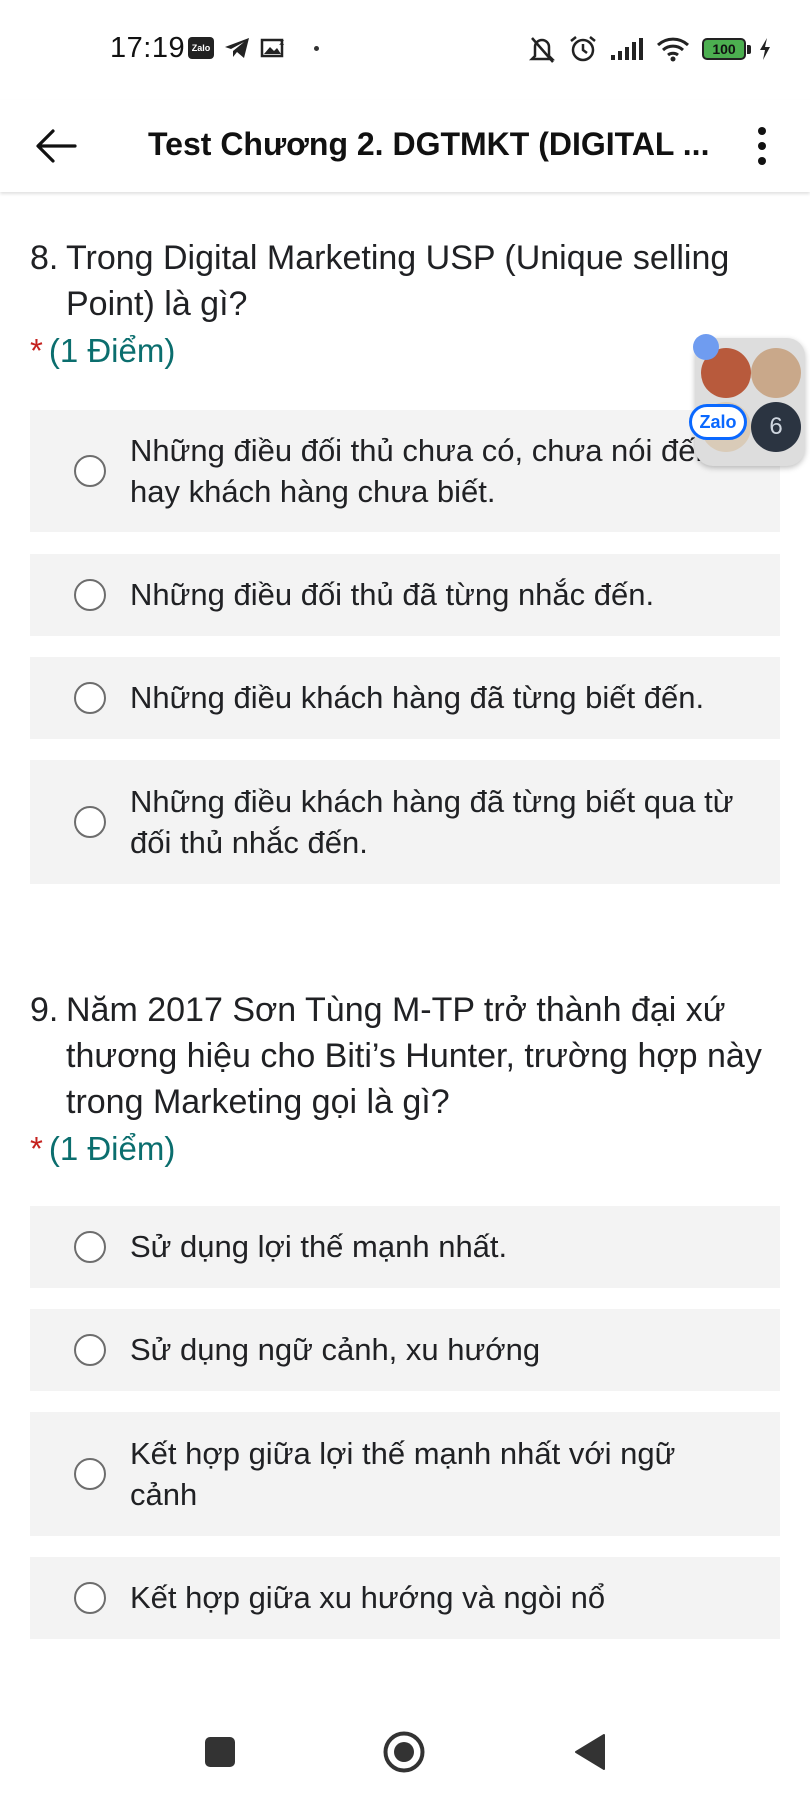 The image size is (810, 1800). What do you see at coordinates (706, 347) in the screenshot?
I see `drag-handle-dot` at bounding box center [706, 347].